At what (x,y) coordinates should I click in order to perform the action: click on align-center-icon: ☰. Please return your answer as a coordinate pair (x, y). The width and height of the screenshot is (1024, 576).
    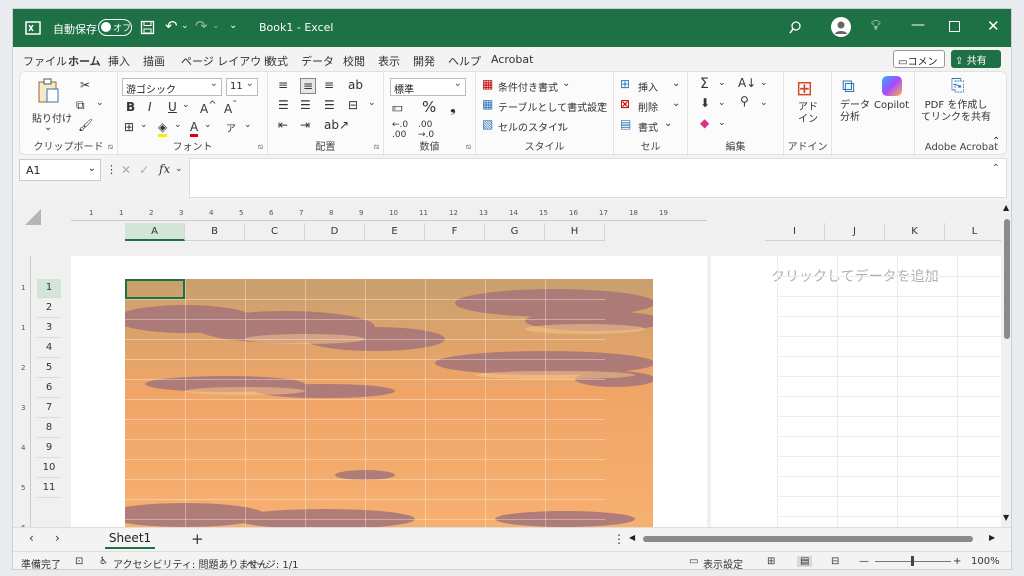
    Looking at the image, I should click on (305, 105).